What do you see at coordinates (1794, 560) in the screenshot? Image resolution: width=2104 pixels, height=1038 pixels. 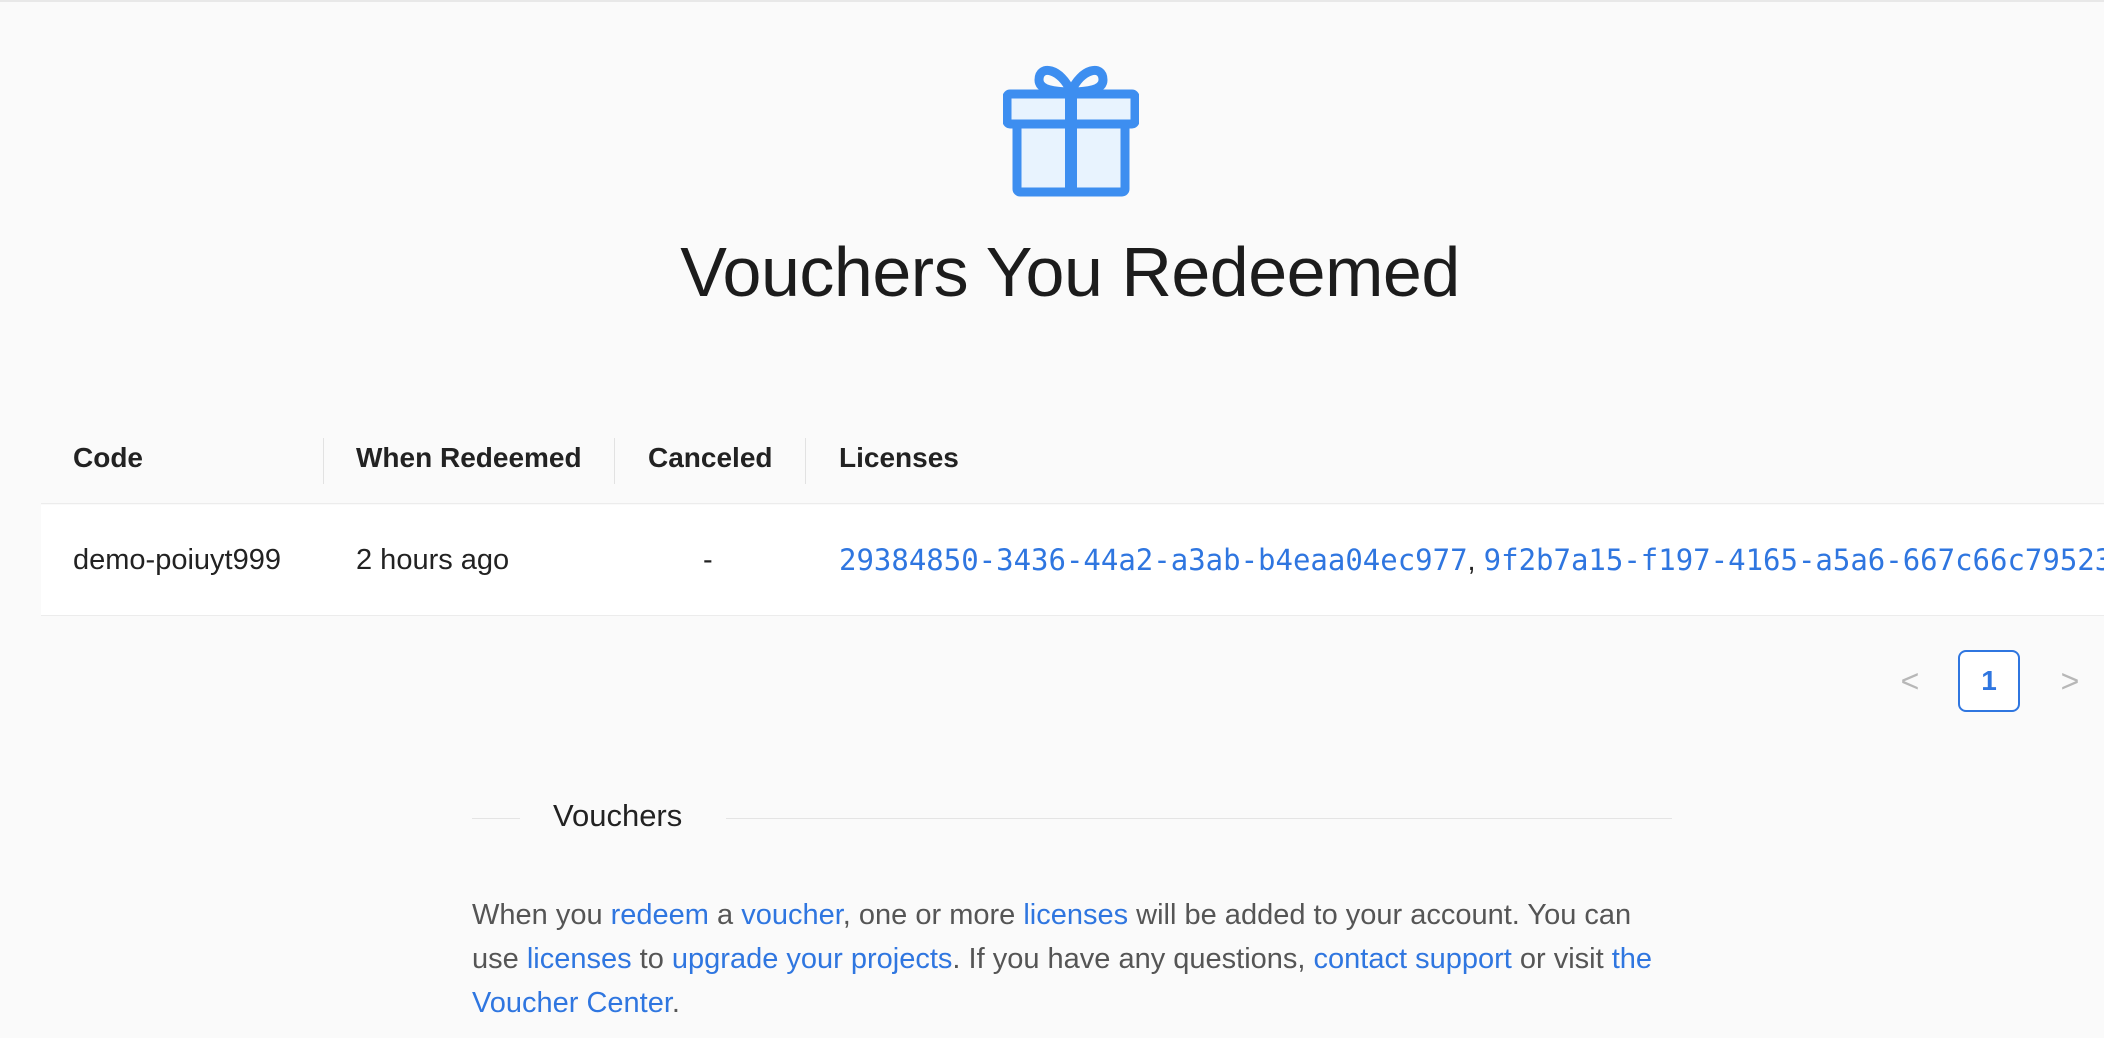 I see `license-link: 9f2b7a15-f197-4165-a5a6-667c66c79523` at bounding box center [1794, 560].